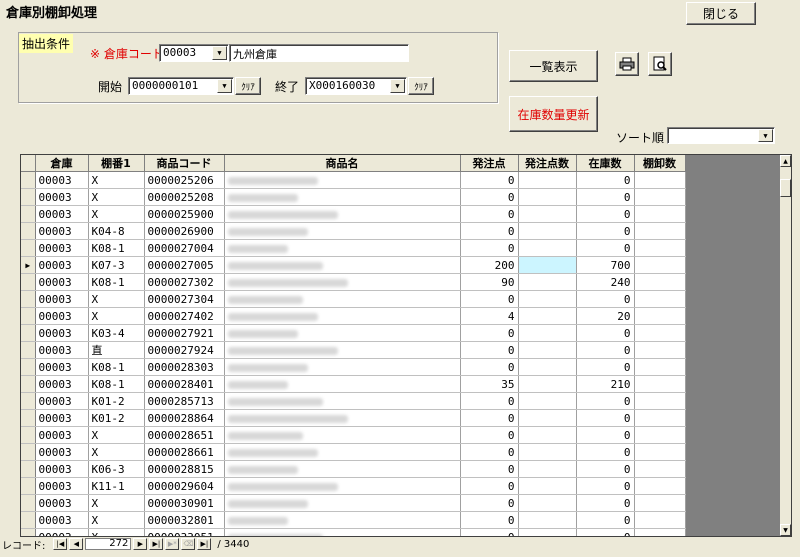  I want to click on cell-item-code: 0000027924, so click(184, 350).